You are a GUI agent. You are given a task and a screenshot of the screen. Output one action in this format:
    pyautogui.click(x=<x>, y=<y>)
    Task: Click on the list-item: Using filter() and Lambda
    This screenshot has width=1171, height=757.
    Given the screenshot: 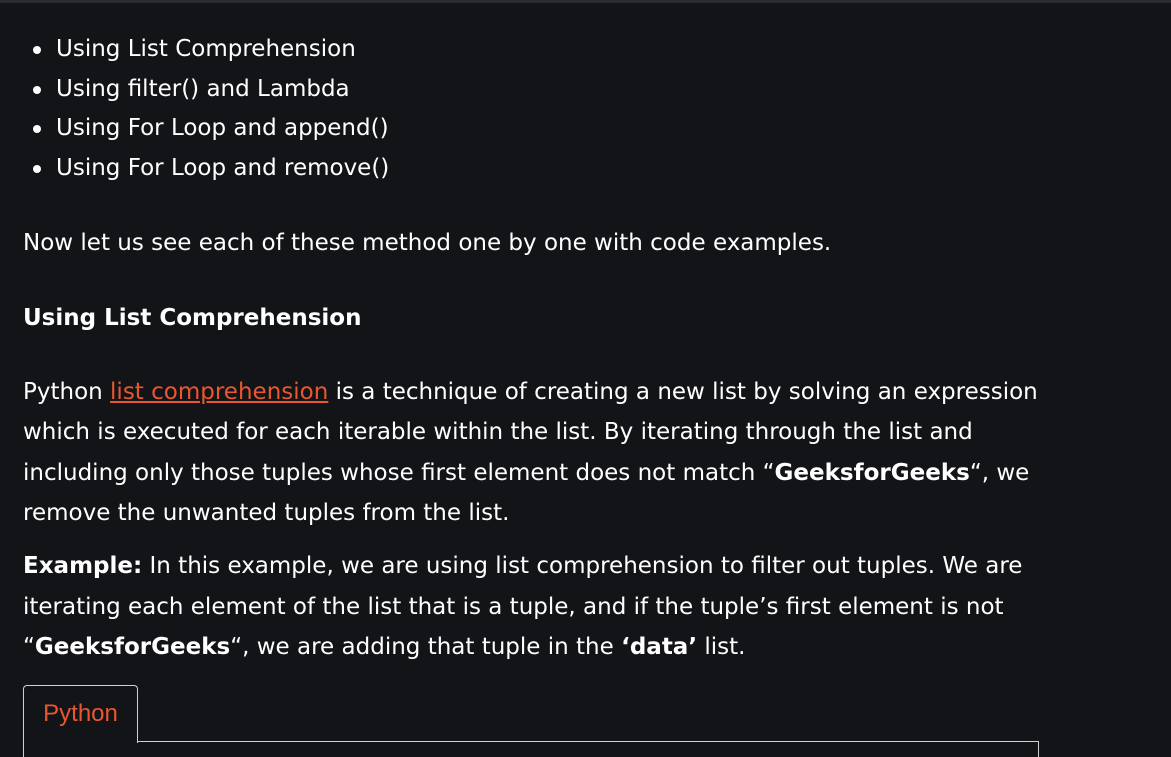 What is the action you would take?
    pyautogui.click(x=531, y=90)
    